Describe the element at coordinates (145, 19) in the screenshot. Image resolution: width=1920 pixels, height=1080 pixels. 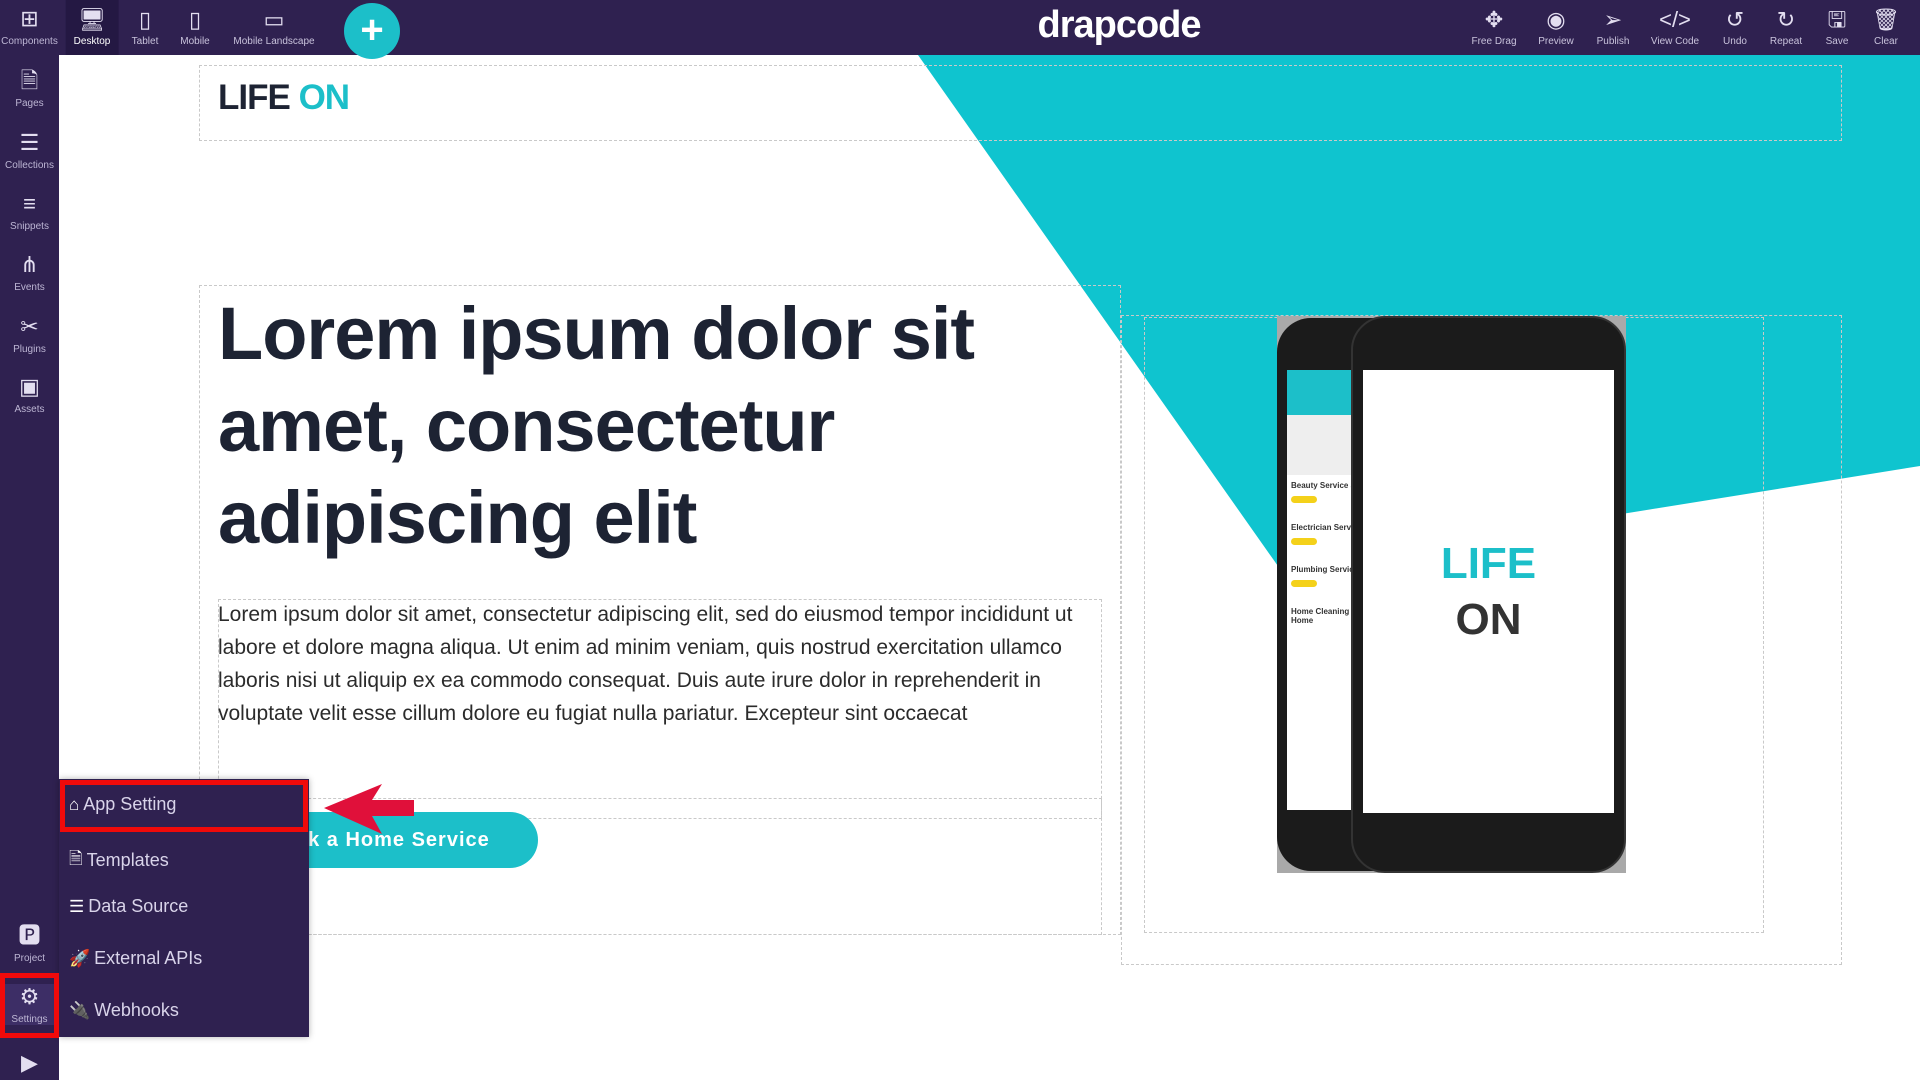
I see `tablet-icon: ▯` at that location.